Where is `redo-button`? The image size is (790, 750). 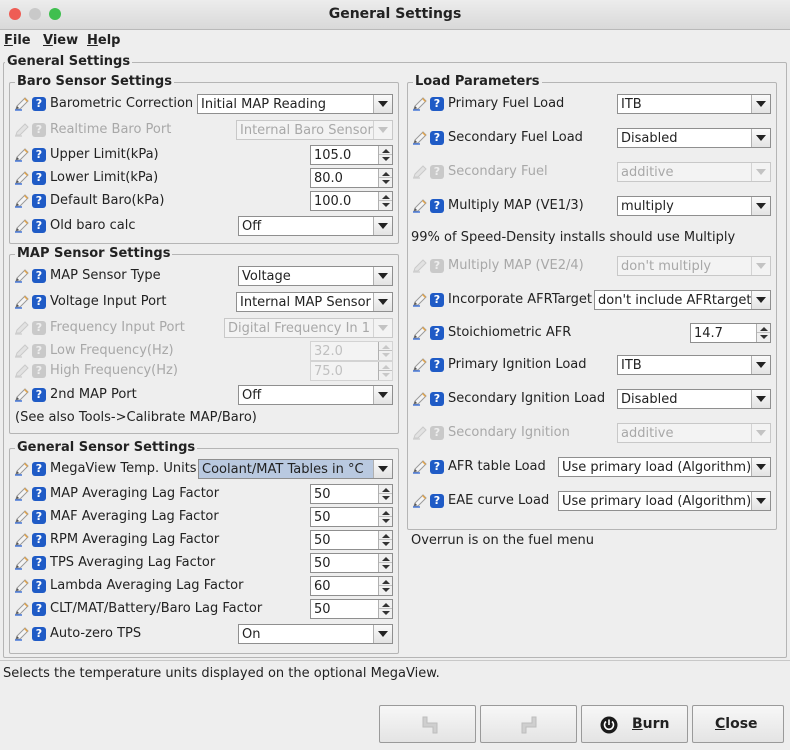
redo-button is located at coordinates (528, 724).